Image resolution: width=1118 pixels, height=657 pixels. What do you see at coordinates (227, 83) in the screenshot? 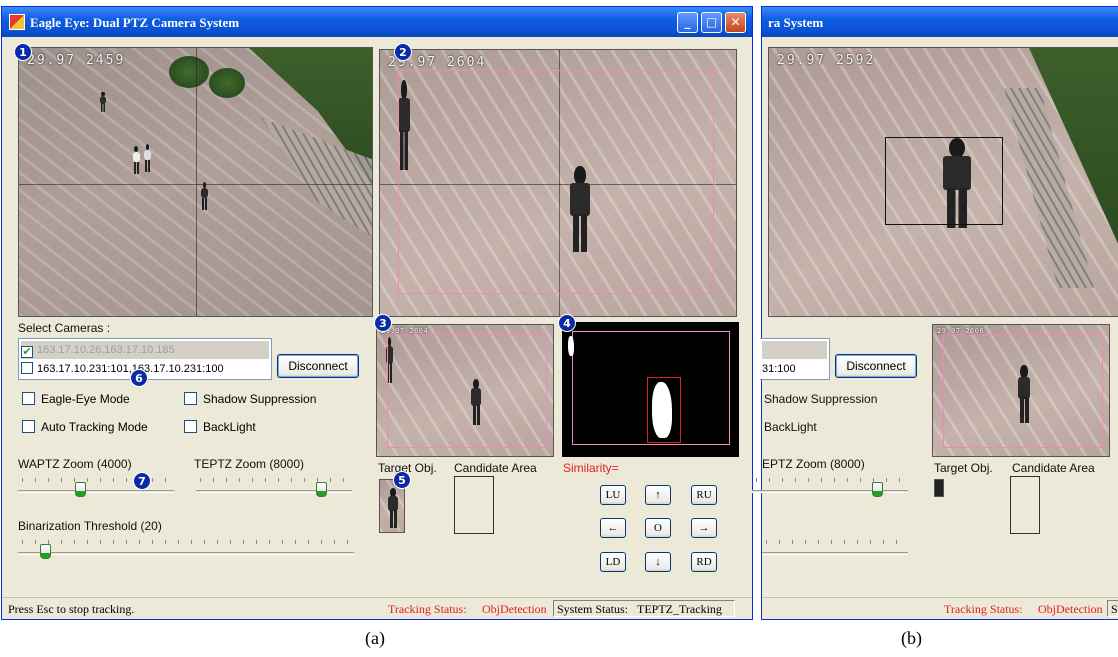
I see `tree` at bounding box center [227, 83].